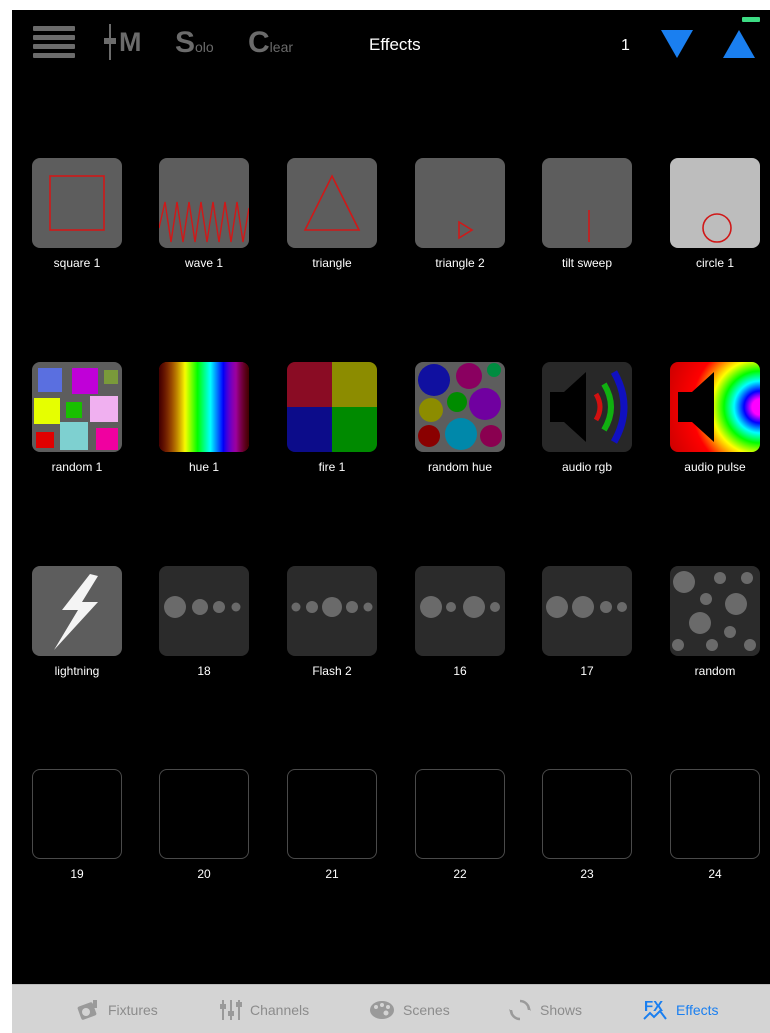 This screenshot has width=770, height=1033. I want to click on random-hue-circles-icon, so click(460, 406).